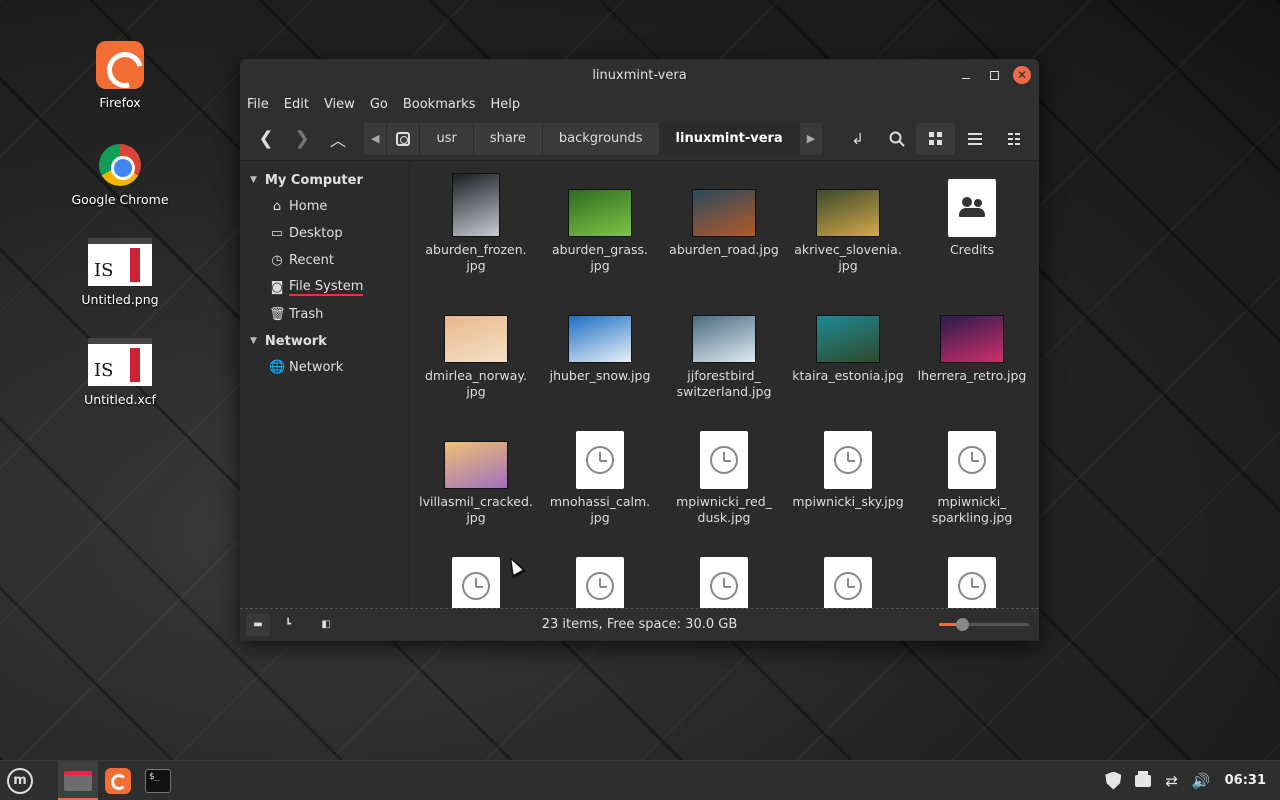 The image size is (1280, 800). I want to click on desktop-icon-firefox: Firefox, so click(120, 75).